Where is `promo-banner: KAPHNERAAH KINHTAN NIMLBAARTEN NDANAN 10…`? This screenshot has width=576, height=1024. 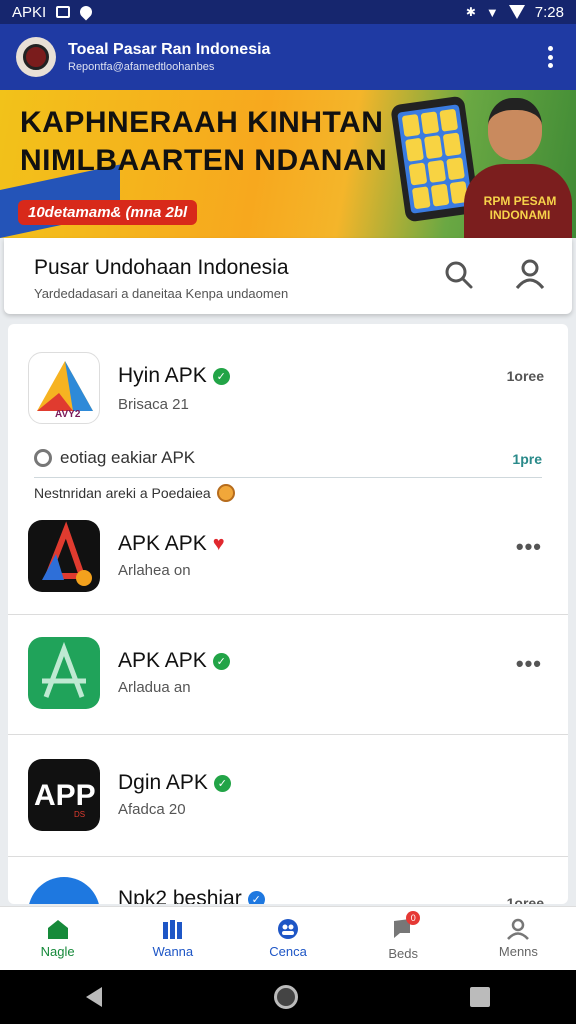
promo-banner: KAPHNERAAH KINHTAN NIMLBAARTEN NDANAN 10… is located at coordinates (288, 164).